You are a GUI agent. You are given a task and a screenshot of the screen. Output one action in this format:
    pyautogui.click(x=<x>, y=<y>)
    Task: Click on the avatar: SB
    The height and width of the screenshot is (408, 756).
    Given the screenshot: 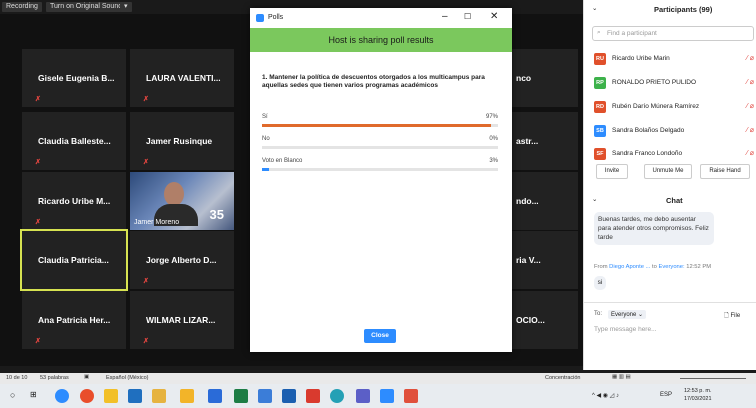 What is the action you would take?
    pyautogui.click(x=600, y=131)
    